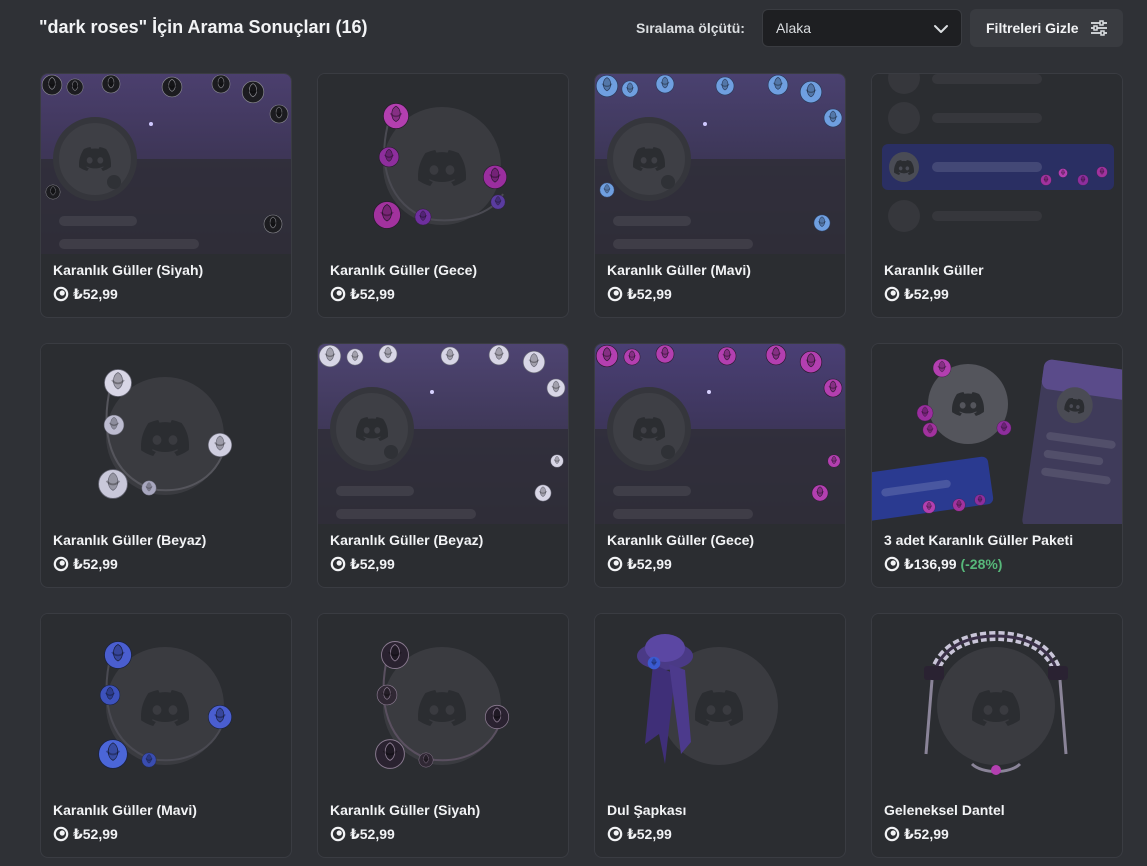 This screenshot has height=866, width=1147. I want to click on shop-item-card: Geleneksel Dantel ₺52,99, so click(997, 735).